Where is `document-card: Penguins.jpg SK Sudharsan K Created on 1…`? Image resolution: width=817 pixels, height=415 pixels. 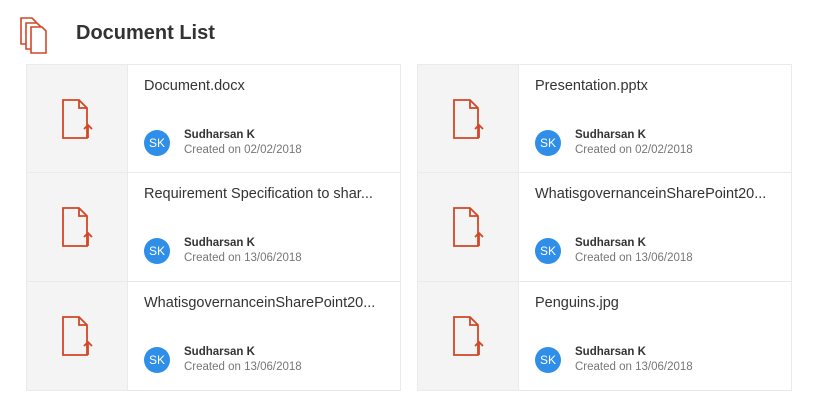 document-card: Penguins.jpg SK Sudharsan K Created on 1… is located at coordinates (604, 336).